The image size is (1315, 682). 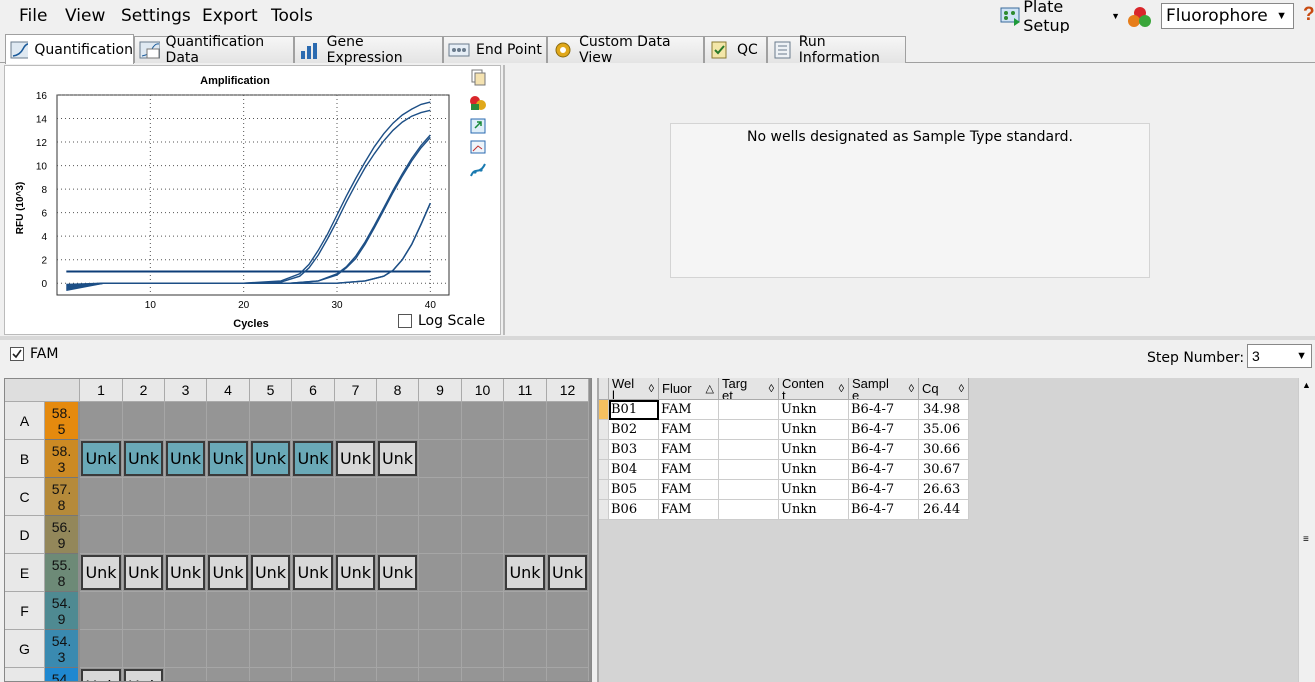 I want to click on menu-export: Export, so click(x=230, y=16).